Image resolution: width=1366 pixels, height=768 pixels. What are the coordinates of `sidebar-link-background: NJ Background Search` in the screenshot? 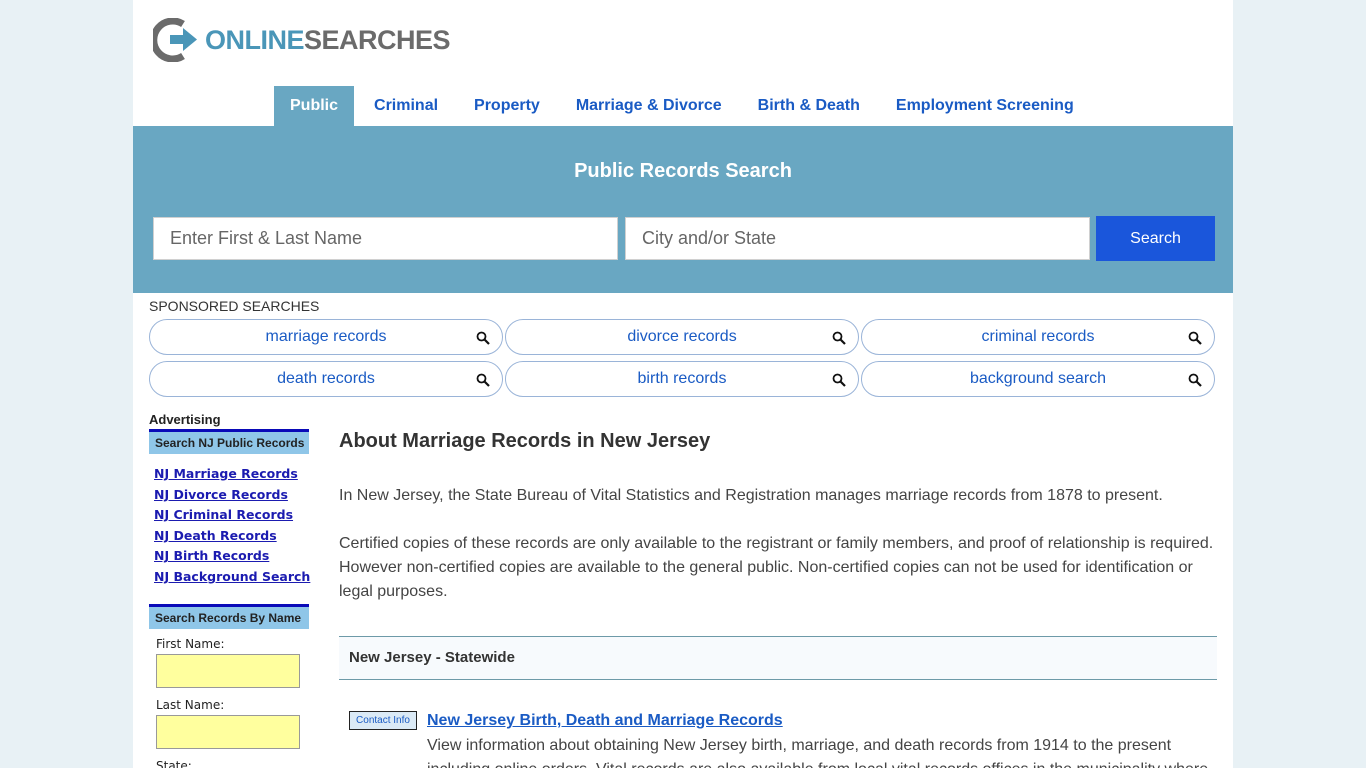 It's located at (232, 577).